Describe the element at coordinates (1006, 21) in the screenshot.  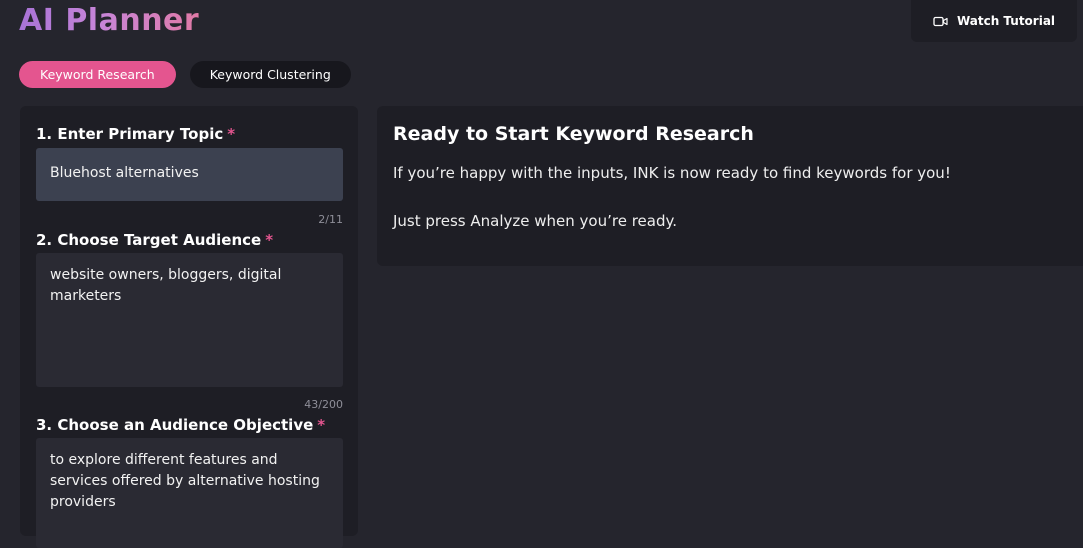
I see `watch-tutorial-label: Watch Tutorial` at that location.